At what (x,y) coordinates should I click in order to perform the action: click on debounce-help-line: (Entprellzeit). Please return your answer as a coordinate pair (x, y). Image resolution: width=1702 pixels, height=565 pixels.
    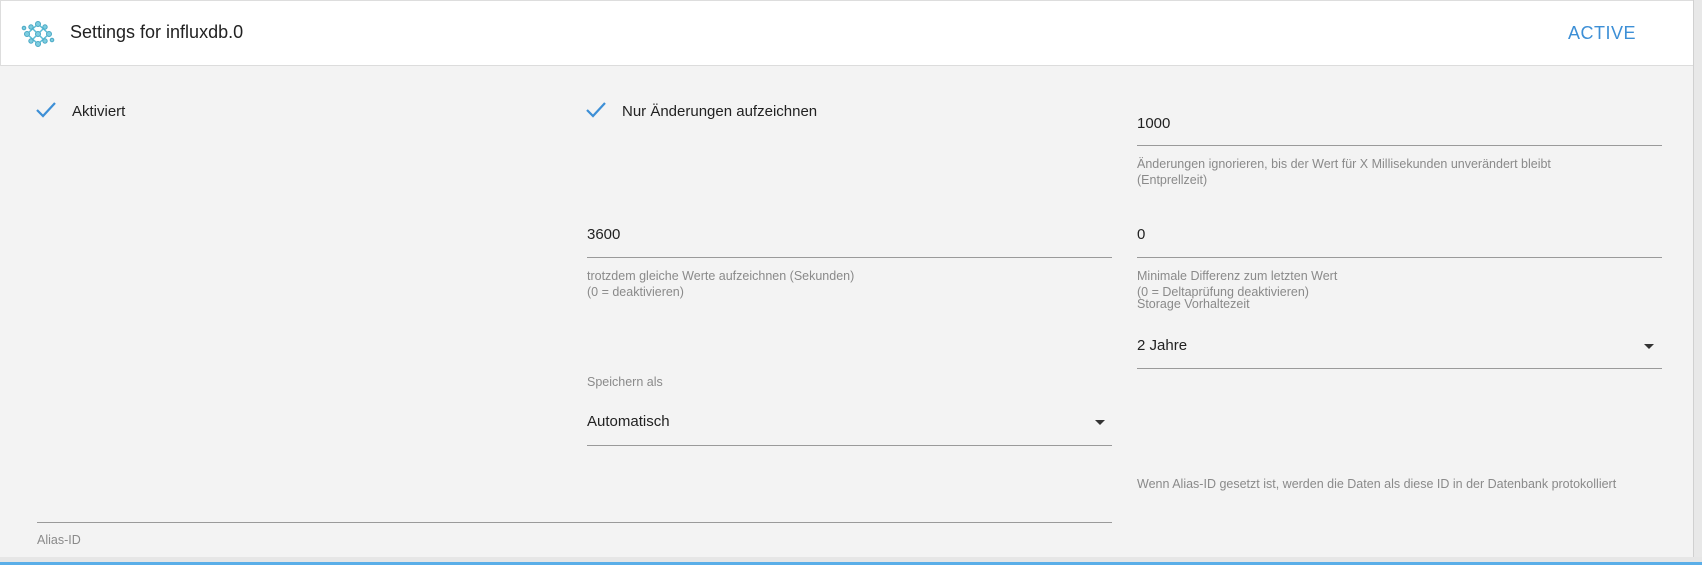
    Looking at the image, I should click on (1172, 180).